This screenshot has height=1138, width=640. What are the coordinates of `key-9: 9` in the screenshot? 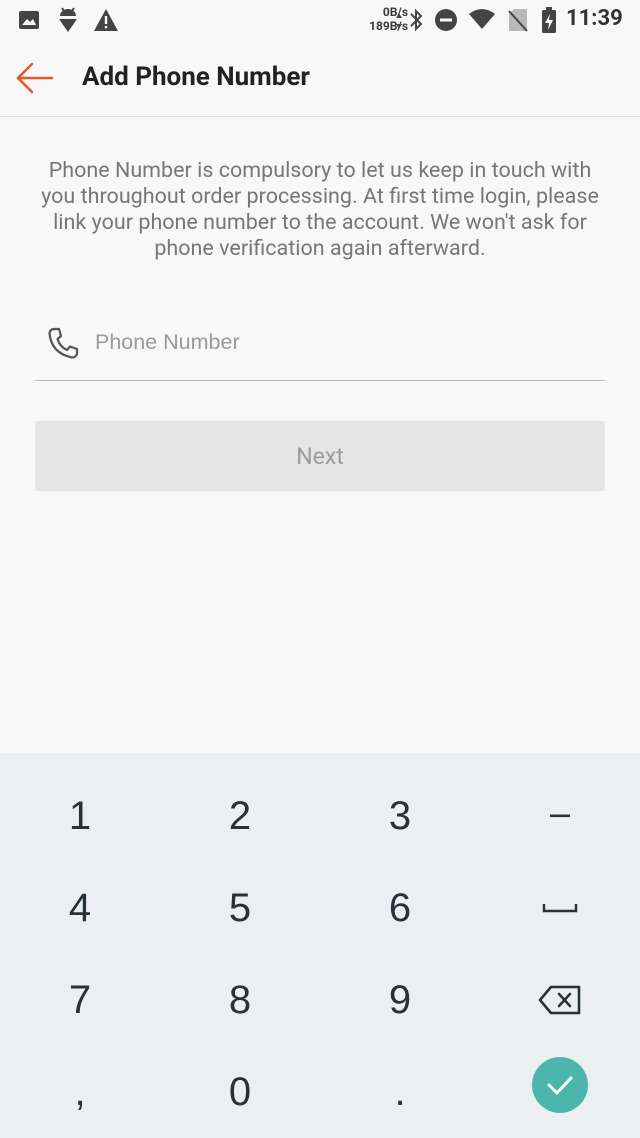 It's located at (400, 1000).